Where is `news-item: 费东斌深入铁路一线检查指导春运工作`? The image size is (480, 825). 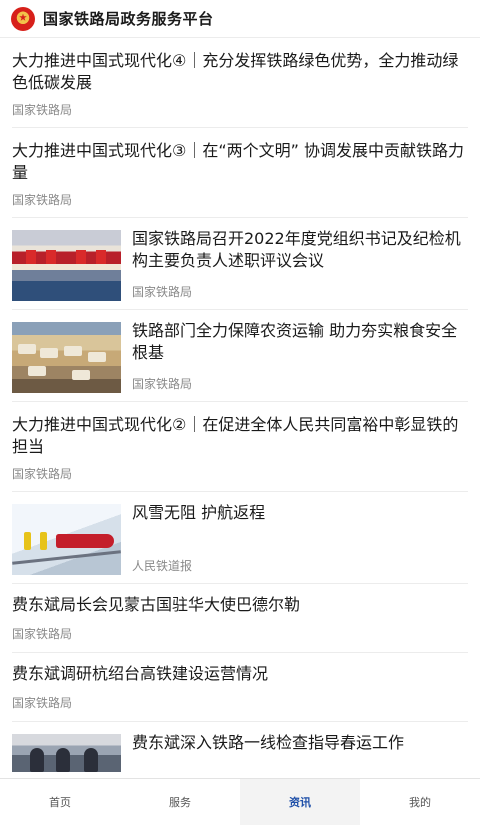 news-item: 费东斌深入铁路一线检查指导春运工作 is located at coordinates (240, 747).